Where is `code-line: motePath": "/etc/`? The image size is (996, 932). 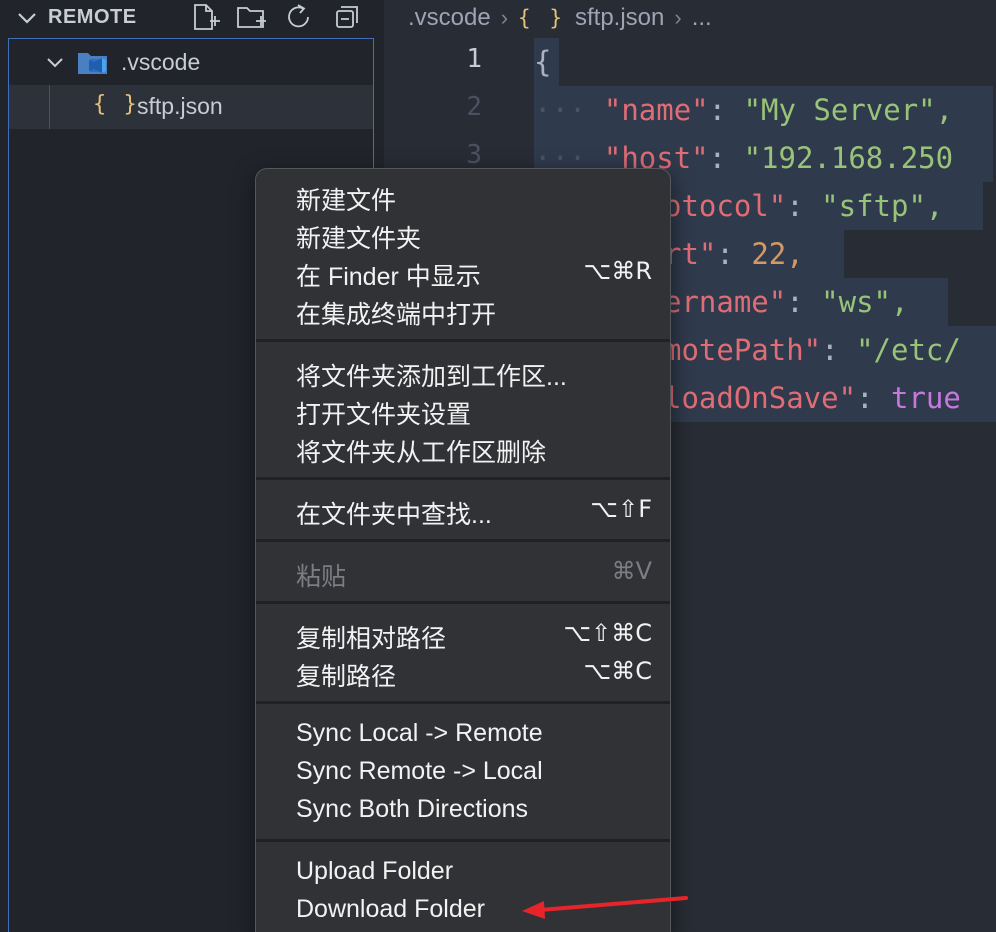 code-line: motePath": "/etc/ is located at coordinates (830, 350).